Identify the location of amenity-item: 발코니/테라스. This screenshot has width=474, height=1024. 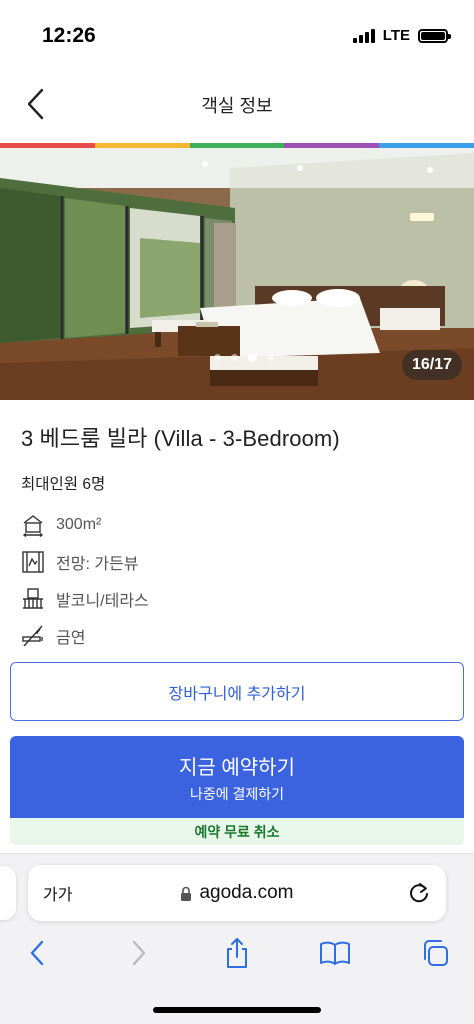
(84, 598).